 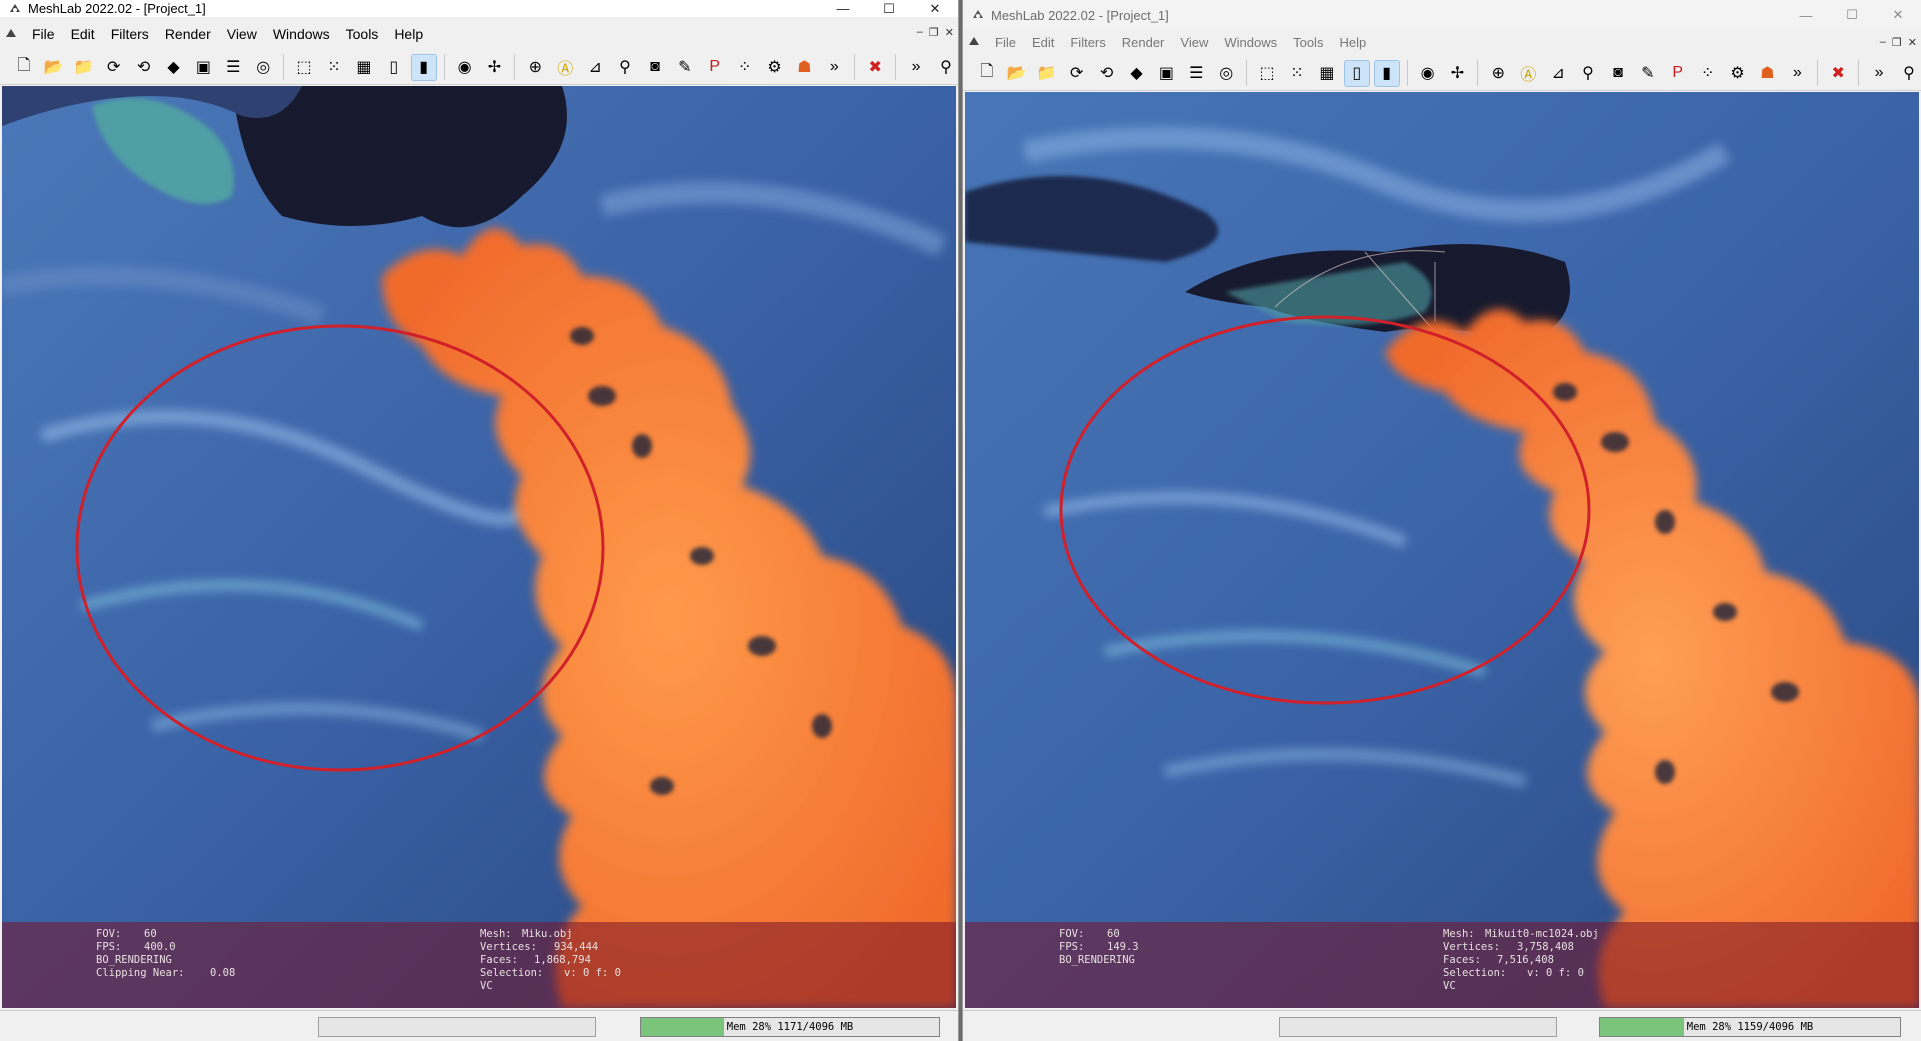 What do you see at coordinates (499, 960) in the screenshot?
I see `info-key: Faces:` at bounding box center [499, 960].